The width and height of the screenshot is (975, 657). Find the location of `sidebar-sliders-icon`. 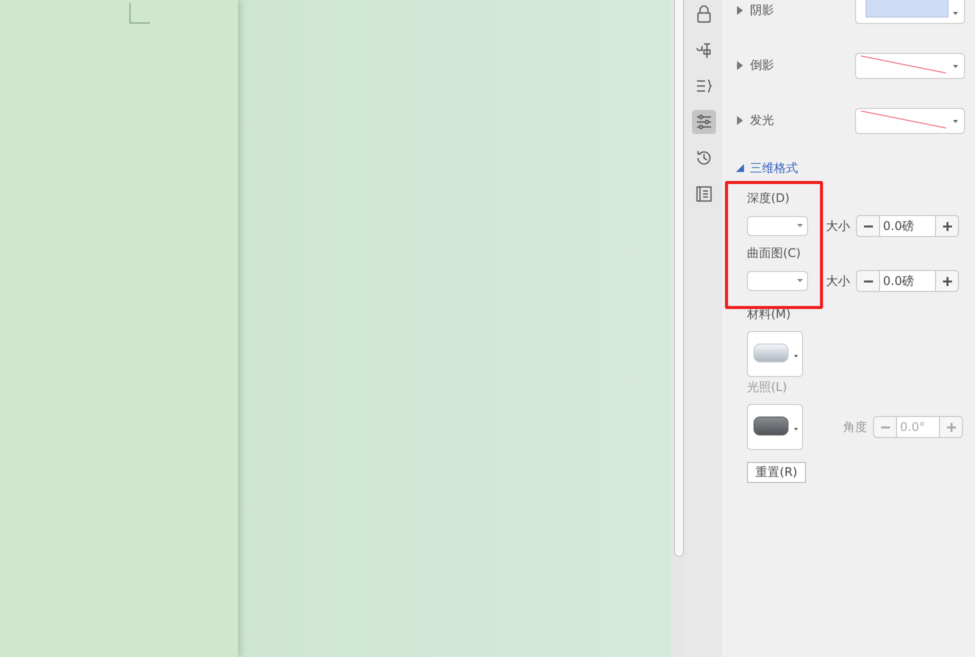

sidebar-sliders-icon is located at coordinates (704, 122).